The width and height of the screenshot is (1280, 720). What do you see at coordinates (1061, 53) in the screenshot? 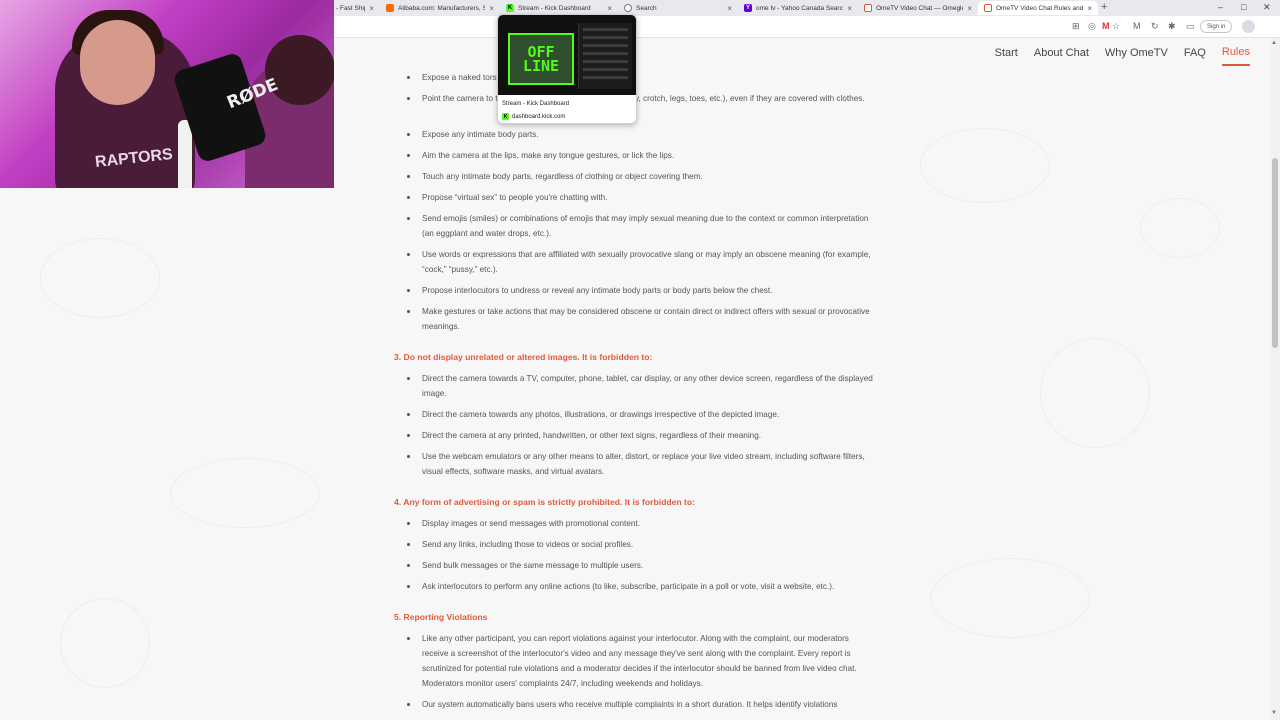
I see `nav-about-chat: About Chat` at bounding box center [1061, 53].